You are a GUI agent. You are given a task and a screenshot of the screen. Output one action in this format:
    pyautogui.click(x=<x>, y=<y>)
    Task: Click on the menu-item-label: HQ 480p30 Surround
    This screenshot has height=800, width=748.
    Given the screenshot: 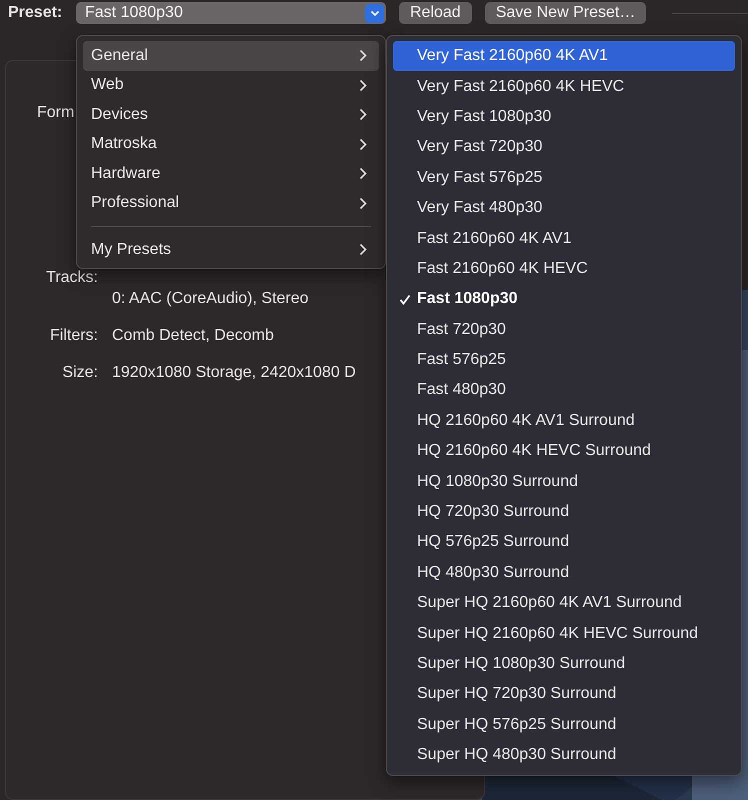 What is the action you would take?
    pyautogui.click(x=493, y=573)
    